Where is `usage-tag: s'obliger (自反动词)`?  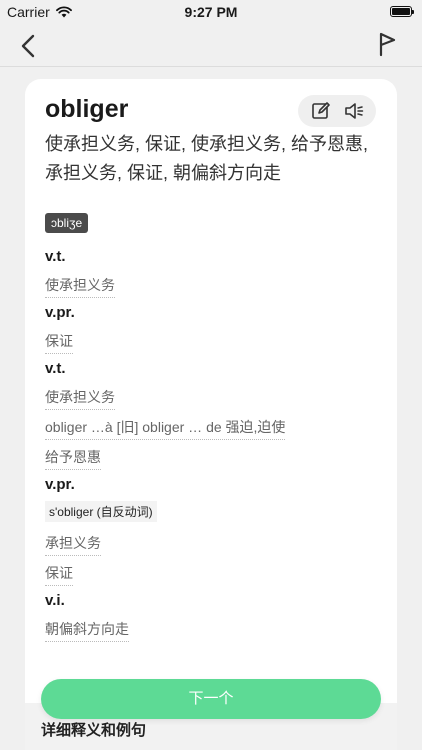
usage-tag: s'obliger (自反动词) is located at coordinates (101, 511).